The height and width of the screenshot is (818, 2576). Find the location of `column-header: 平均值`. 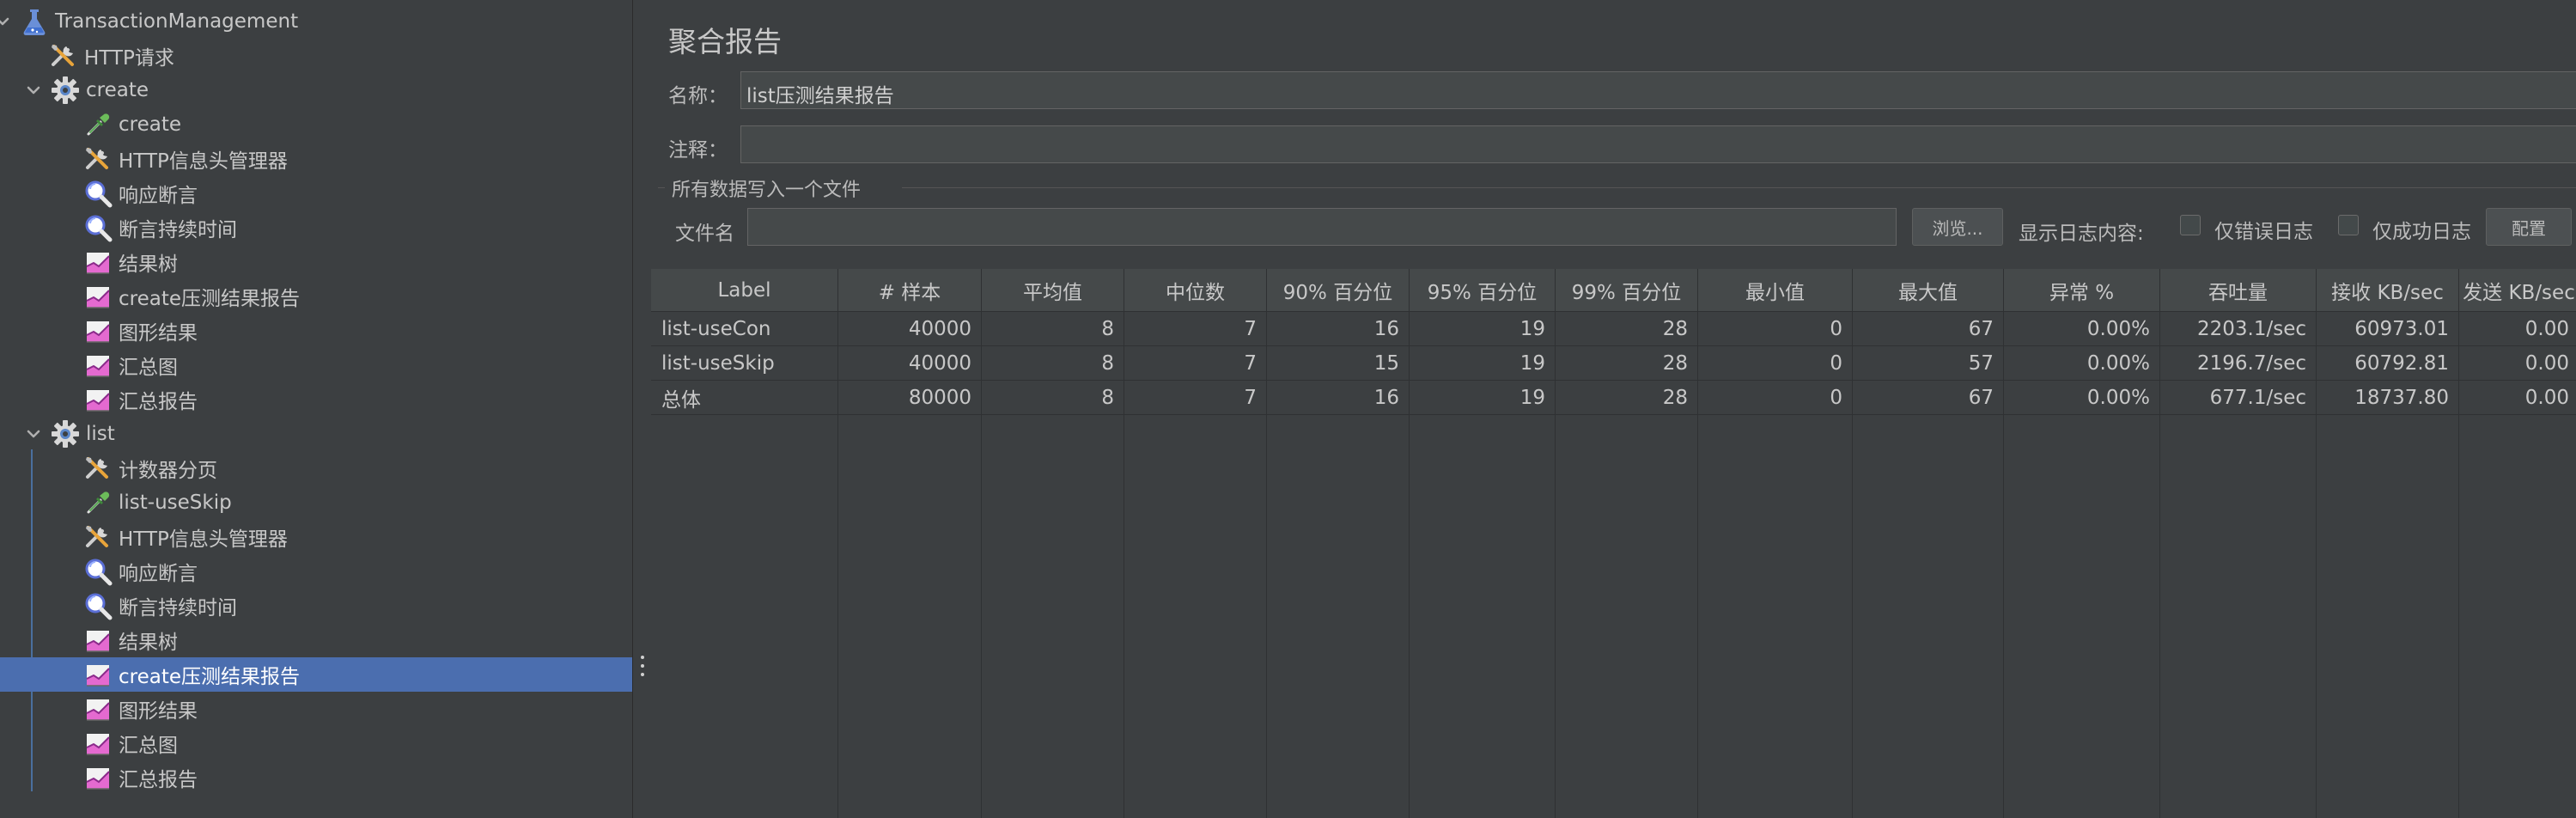

column-header: 平均值 is located at coordinates (1053, 290).